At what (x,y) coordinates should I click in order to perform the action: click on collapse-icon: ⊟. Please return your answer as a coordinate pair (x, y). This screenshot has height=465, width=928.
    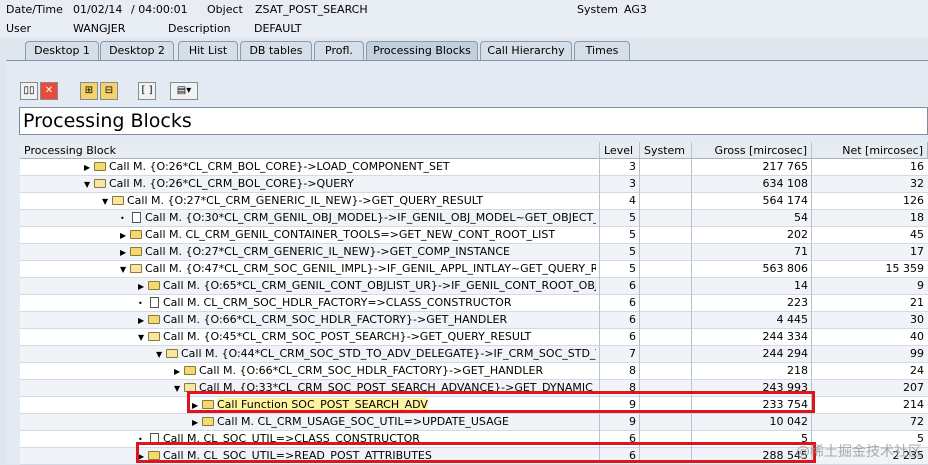
    Looking at the image, I should click on (109, 91).